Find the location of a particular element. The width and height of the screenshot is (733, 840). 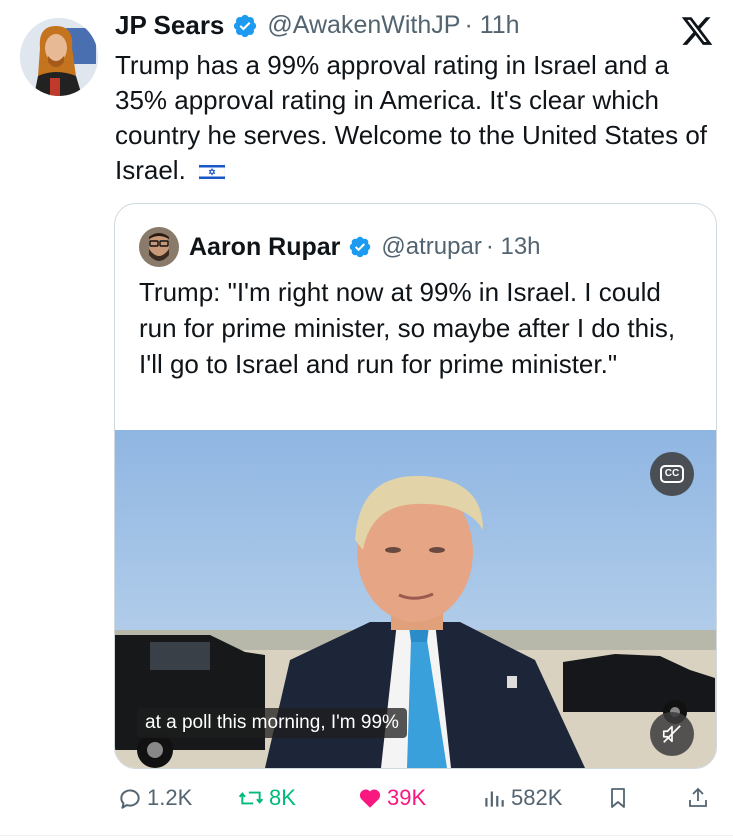

views-count: 582K is located at coordinates (537, 797).